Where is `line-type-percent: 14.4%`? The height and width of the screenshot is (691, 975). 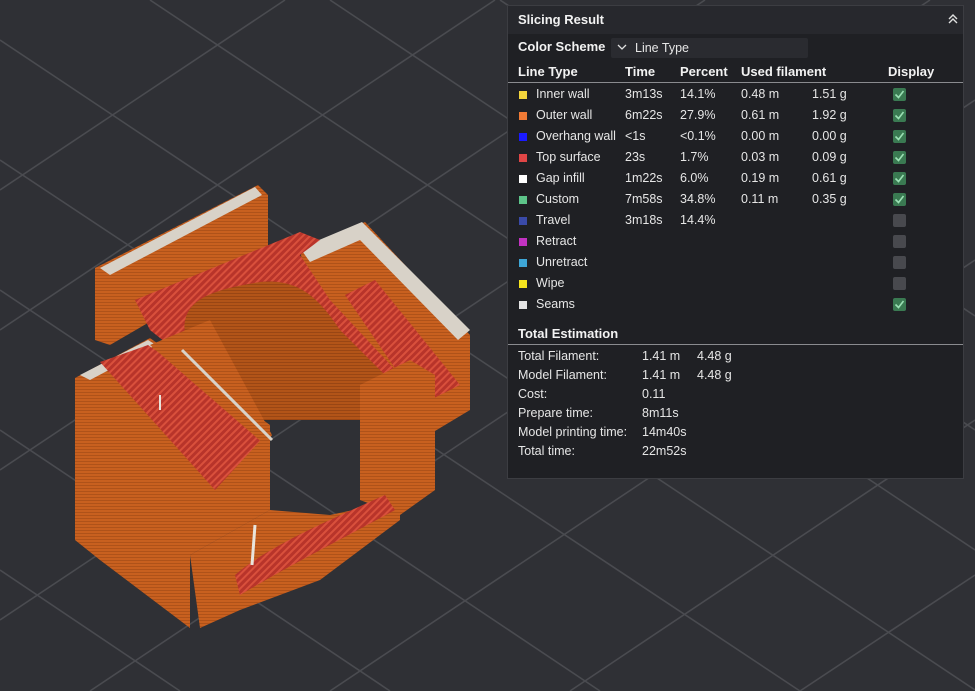
line-type-percent: 14.4% is located at coordinates (698, 220).